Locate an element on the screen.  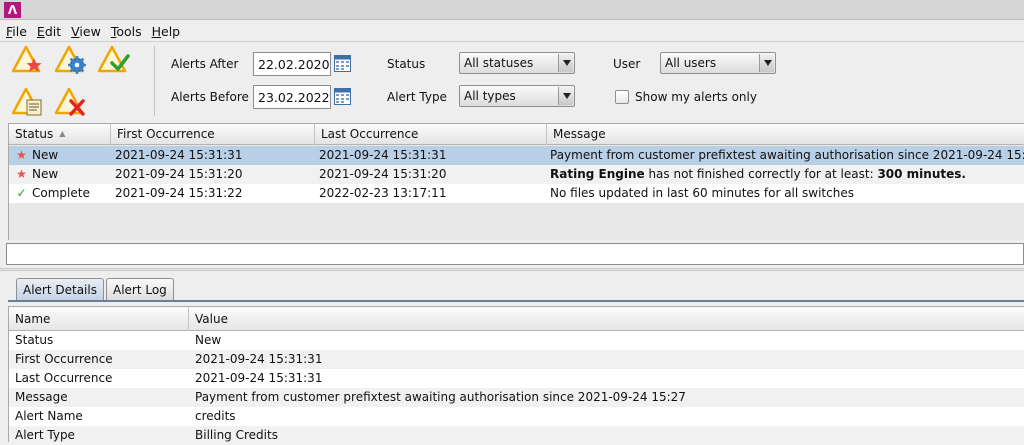
column-header-value: Value is located at coordinates (606, 319).